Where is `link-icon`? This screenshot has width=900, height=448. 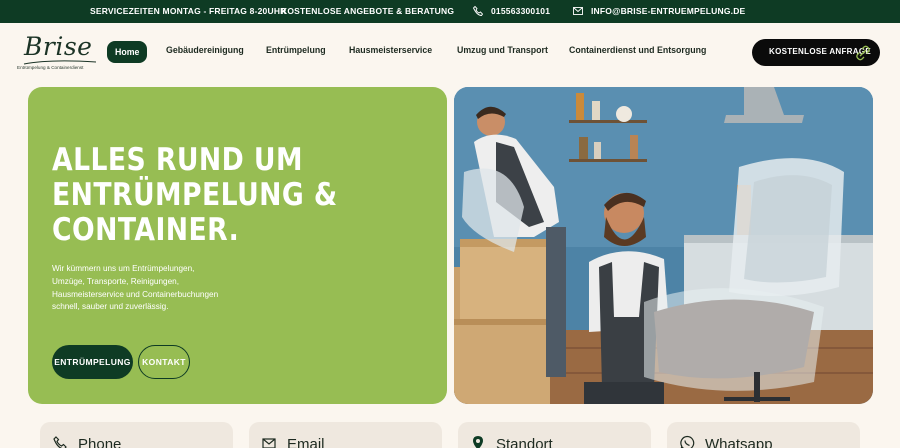 link-icon is located at coordinates (863, 53).